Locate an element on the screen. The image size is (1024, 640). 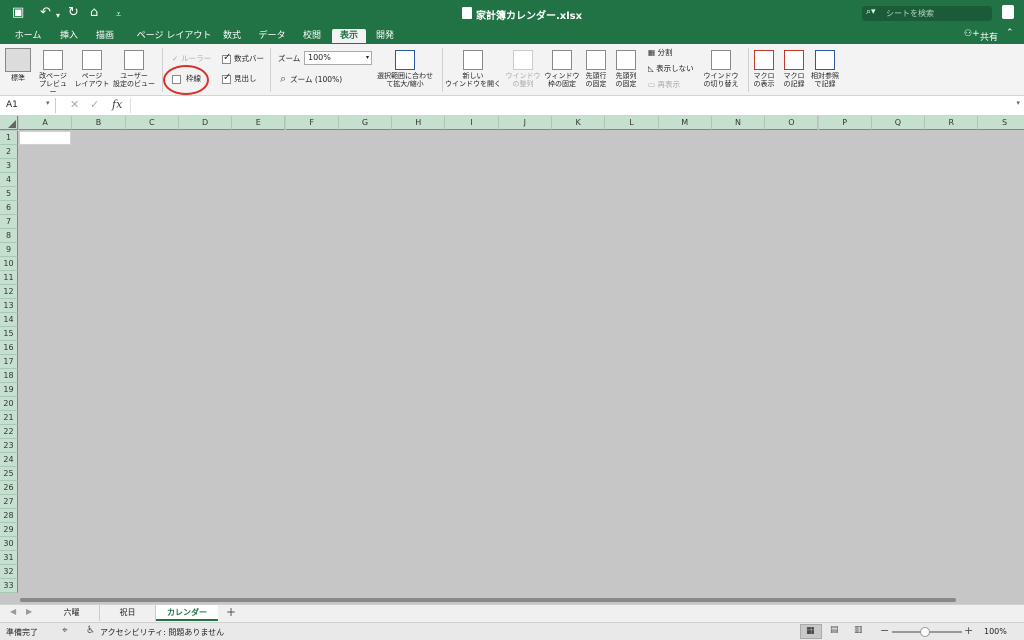
column-header-f: F is located at coordinates (312, 123).